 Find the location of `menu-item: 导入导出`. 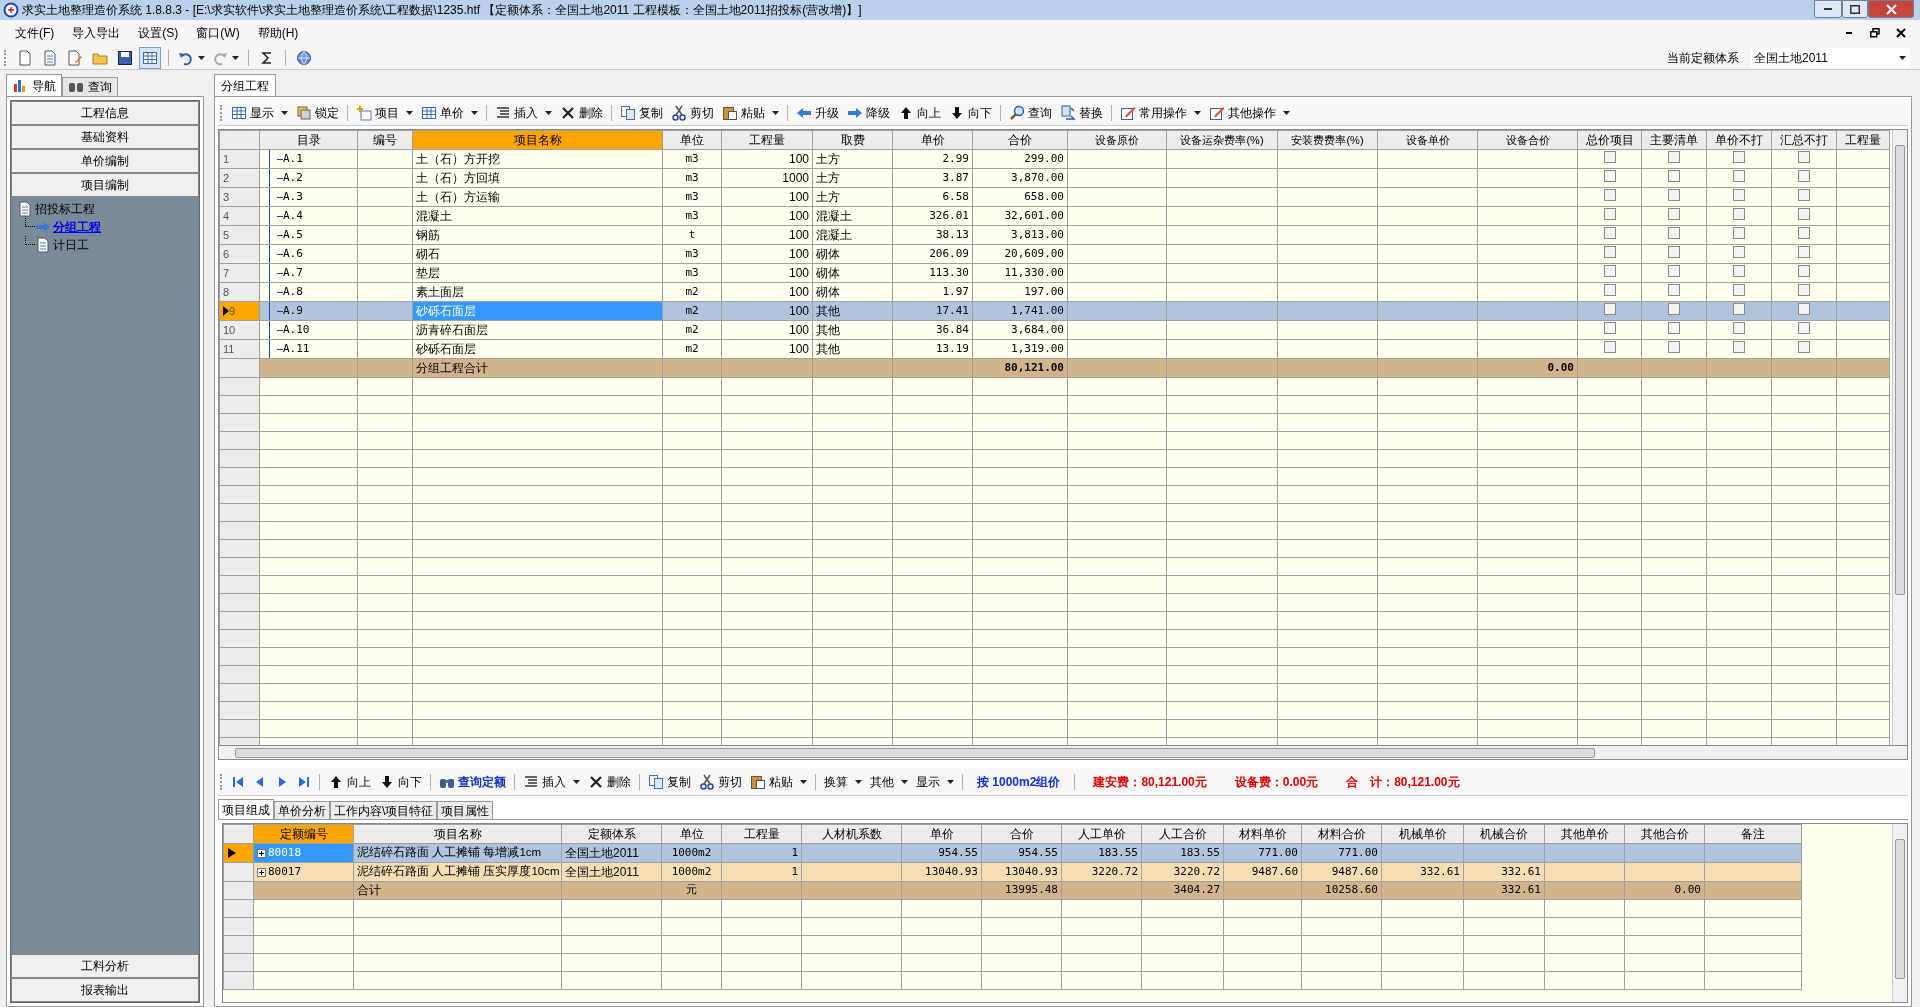

menu-item: 导入导出 is located at coordinates (96, 33).